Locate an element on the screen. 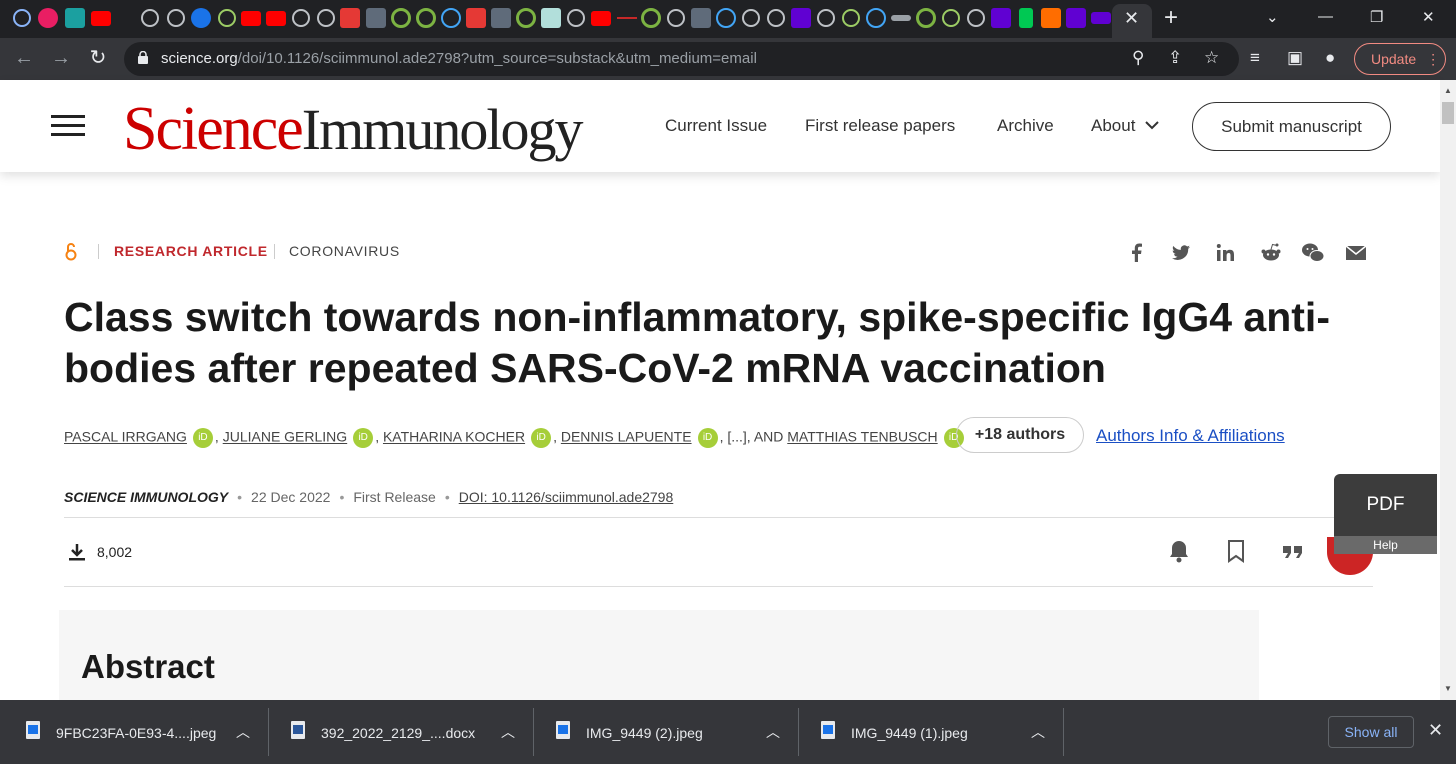 This screenshot has width=1456, height=764. linkedin-icon is located at coordinates (1226, 253).